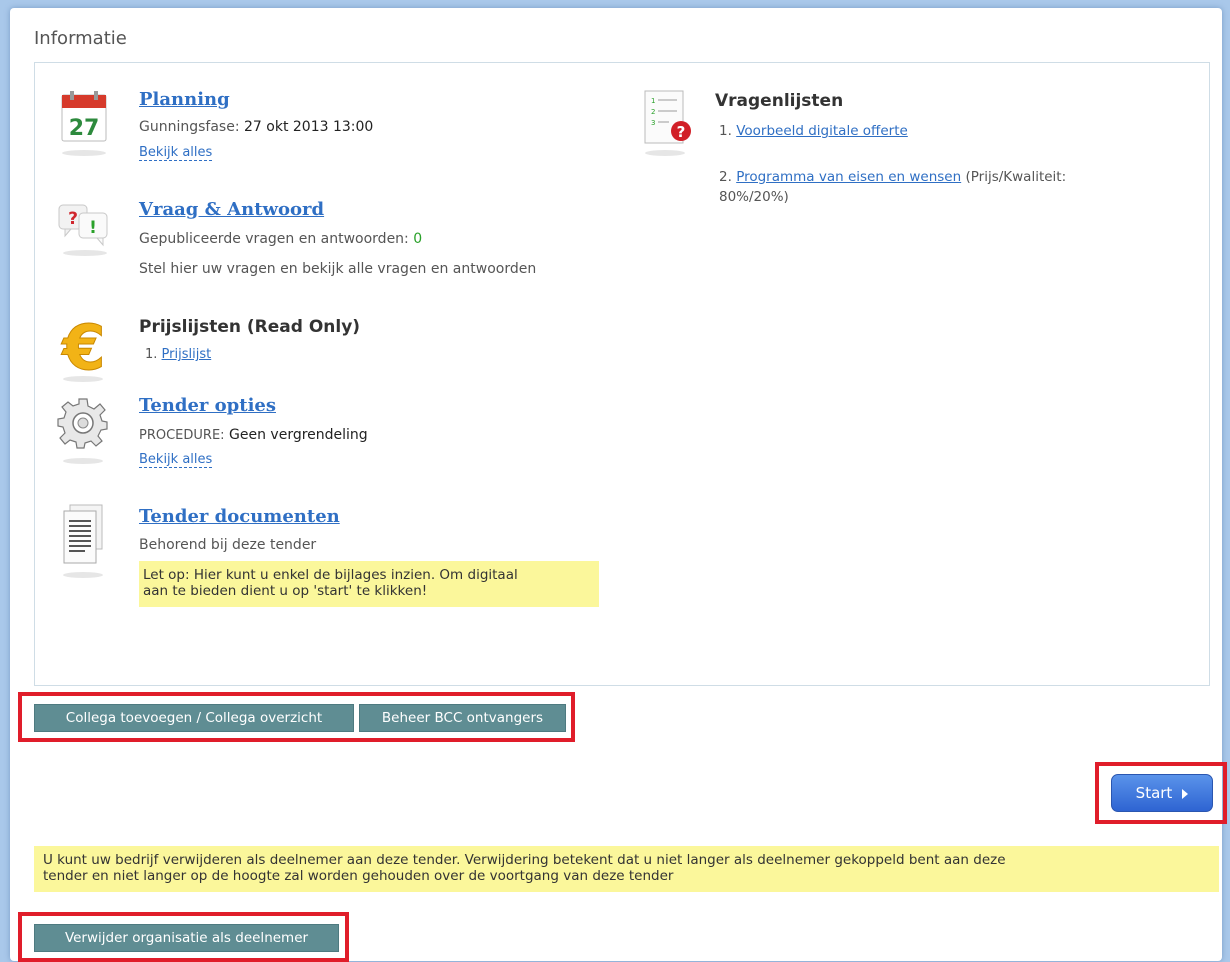  I want to click on questionnaires-title: Vragenlijsten, so click(779, 101).